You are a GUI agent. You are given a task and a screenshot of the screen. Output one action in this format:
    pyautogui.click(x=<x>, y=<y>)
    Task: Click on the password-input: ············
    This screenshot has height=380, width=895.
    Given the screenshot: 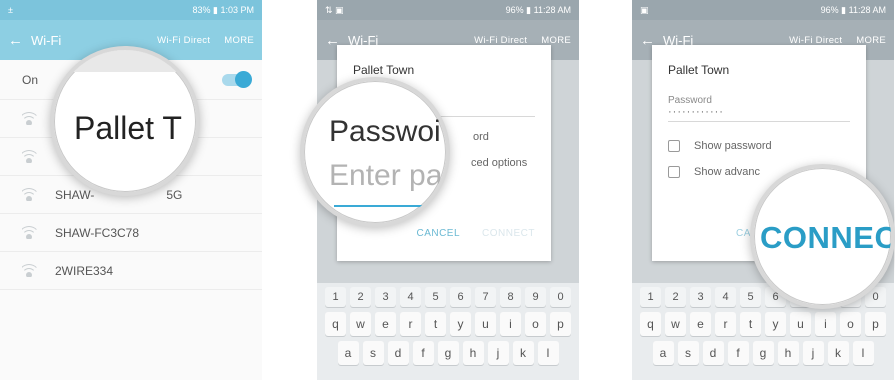 What is the action you would take?
    pyautogui.click(x=759, y=114)
    